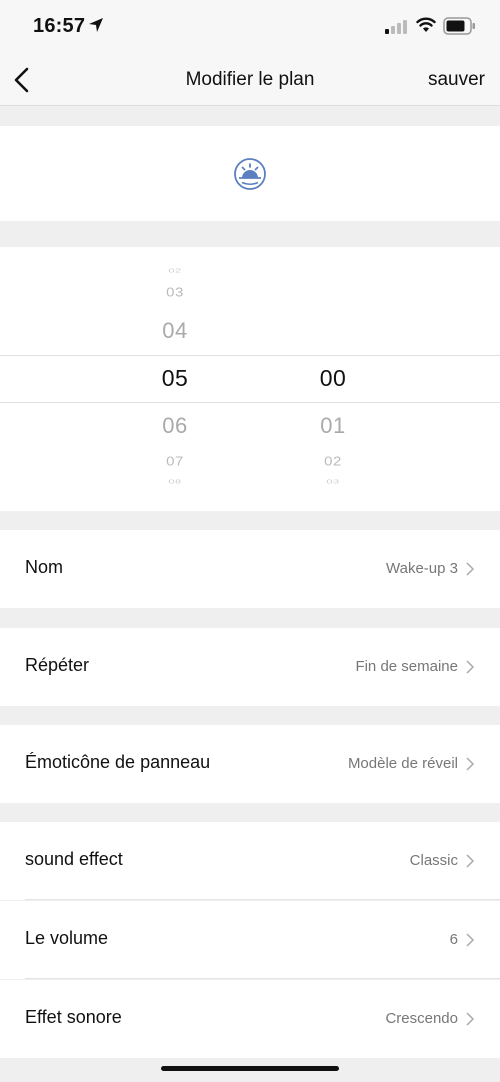  I want to click on hour-option: 04, so click(175, 331).